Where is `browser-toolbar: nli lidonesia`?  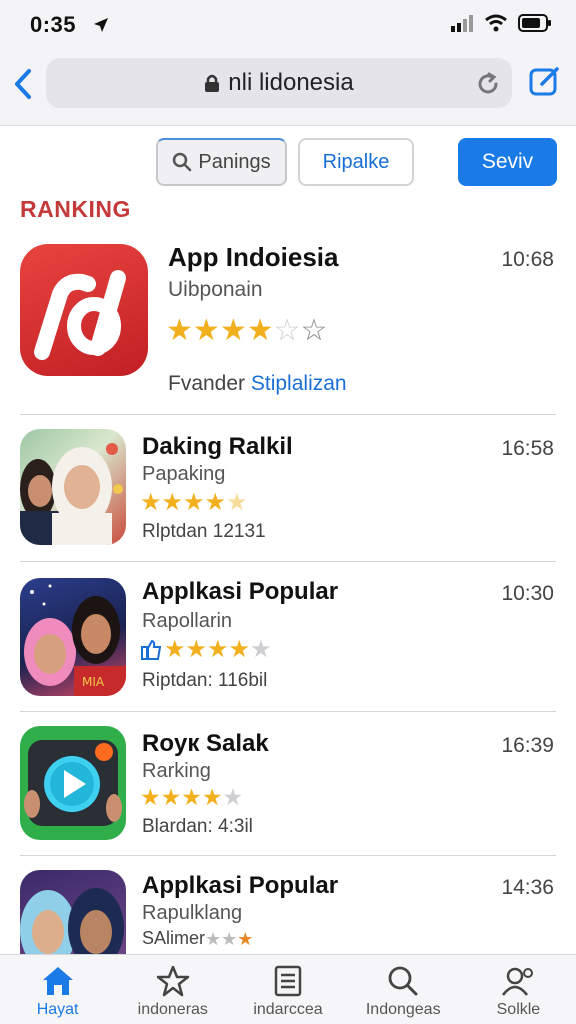 browser-toolbar: nli lidonesia is located at coordinates (288, 88).